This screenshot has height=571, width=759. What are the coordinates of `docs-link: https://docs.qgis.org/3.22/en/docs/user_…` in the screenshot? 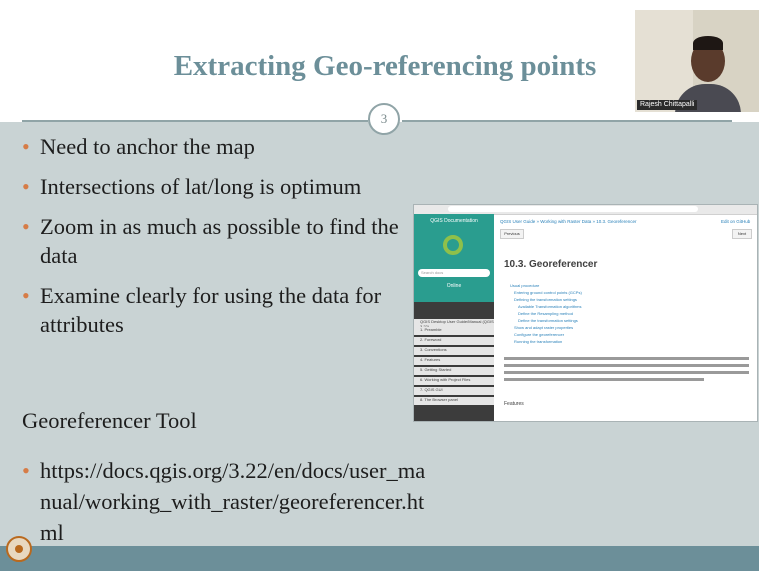 It's located at (232, 501).